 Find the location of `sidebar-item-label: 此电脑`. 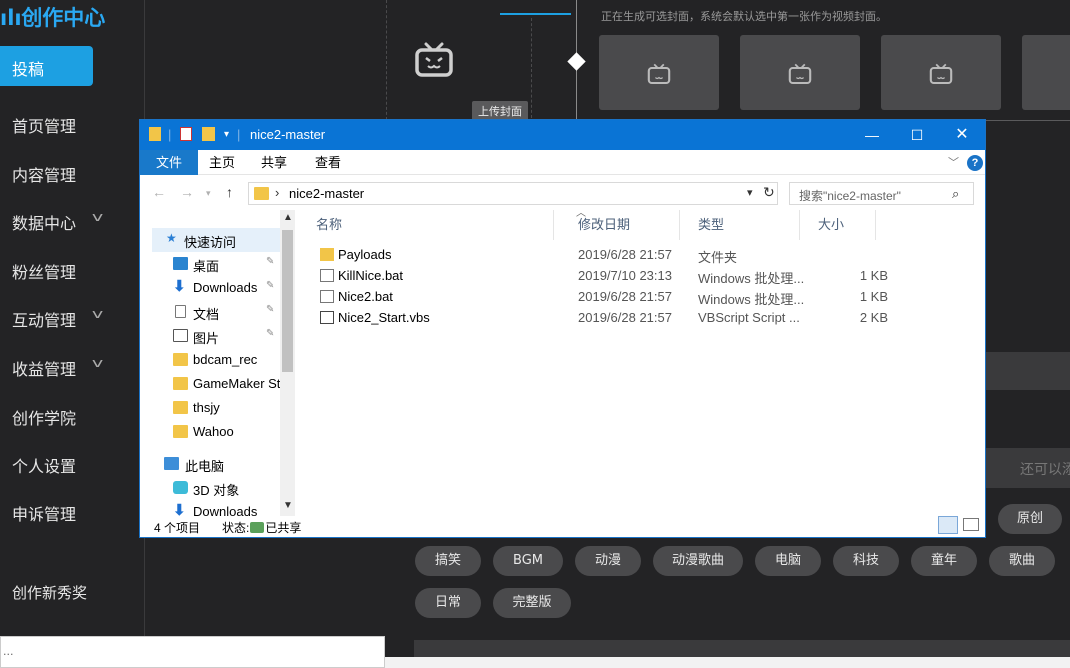

sidebar-item-label: 此电脑 is located at coordinates (205, 466).